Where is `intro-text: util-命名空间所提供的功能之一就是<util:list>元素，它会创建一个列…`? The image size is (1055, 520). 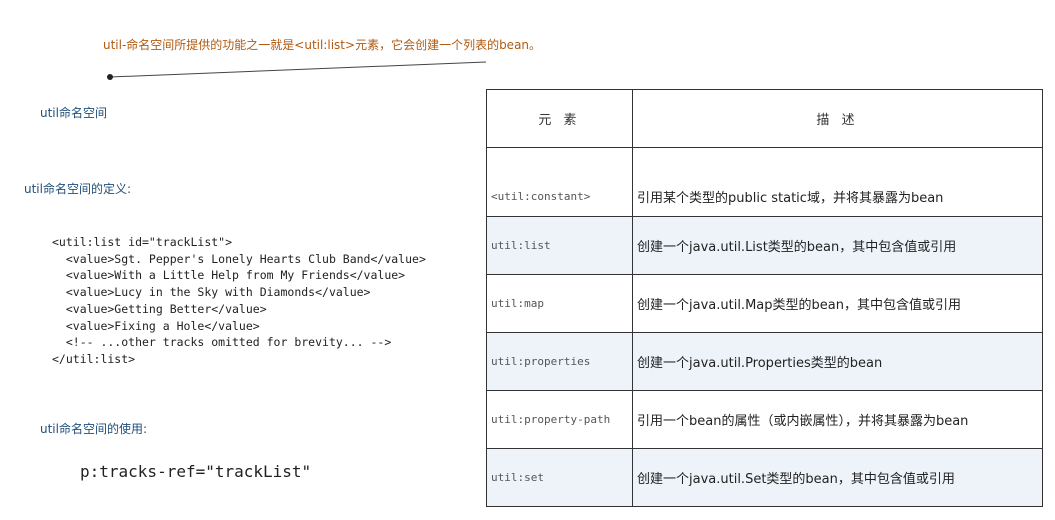
intro-text: util-命名空间所提供的功能之一就是<util:list>元素，它会创建一个列… is located at coordinates (322, 45).